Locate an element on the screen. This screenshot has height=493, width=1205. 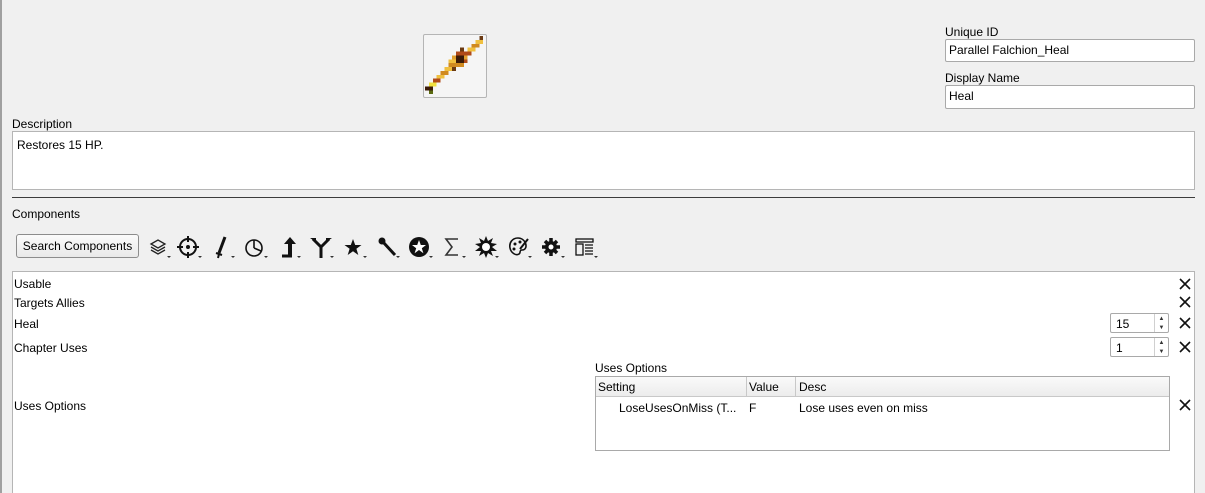
description-label: Description is located at coordinates (42, 124).